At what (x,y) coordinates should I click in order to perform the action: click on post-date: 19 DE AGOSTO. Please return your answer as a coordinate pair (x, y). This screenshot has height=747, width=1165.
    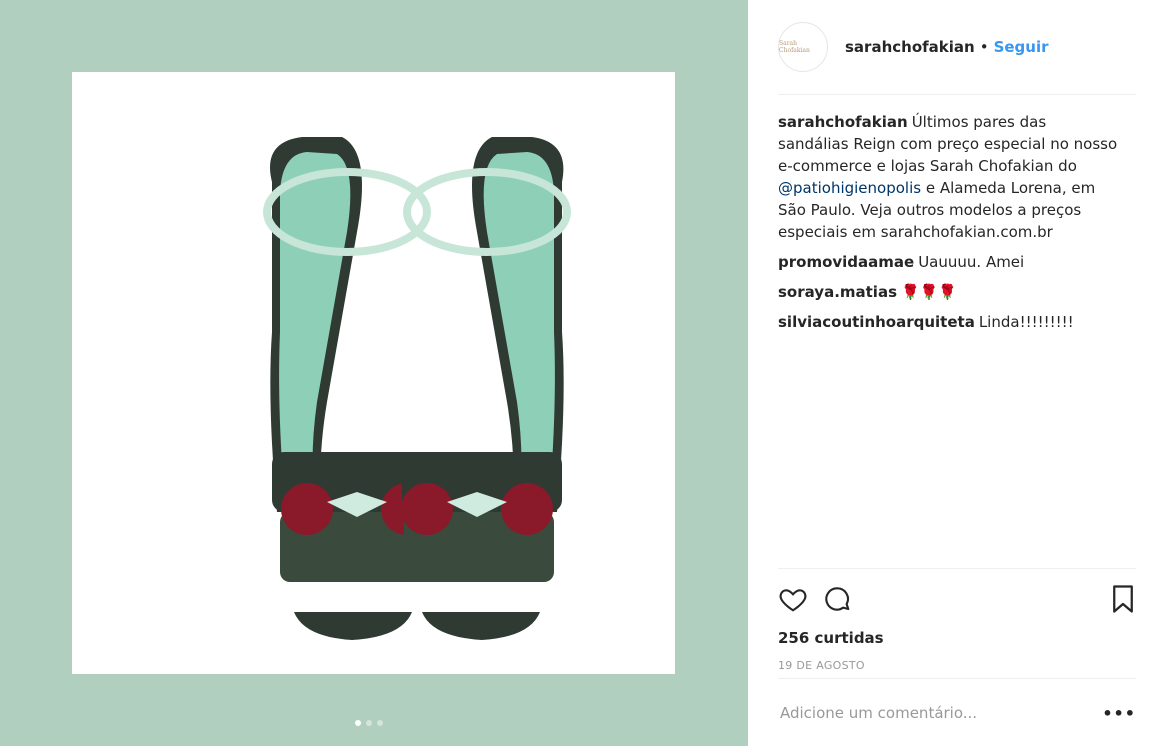
    Looking at the image, I should click on (821, 665).